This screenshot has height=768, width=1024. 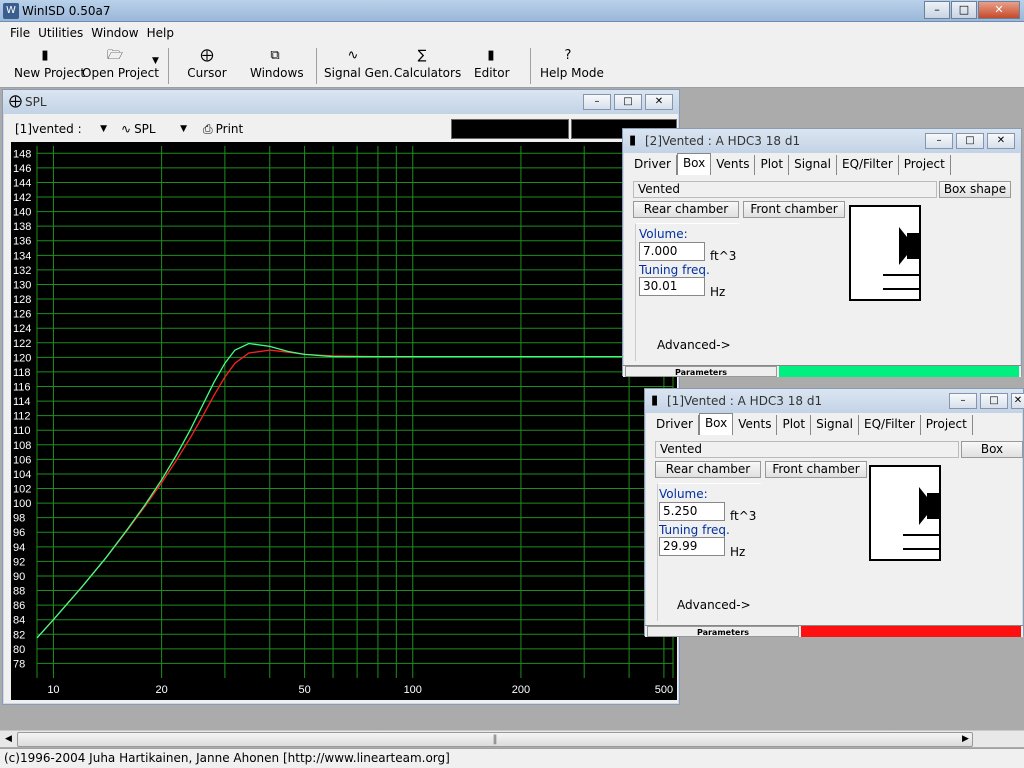 I want to click on box-diagram, so click(x=885, y=253).